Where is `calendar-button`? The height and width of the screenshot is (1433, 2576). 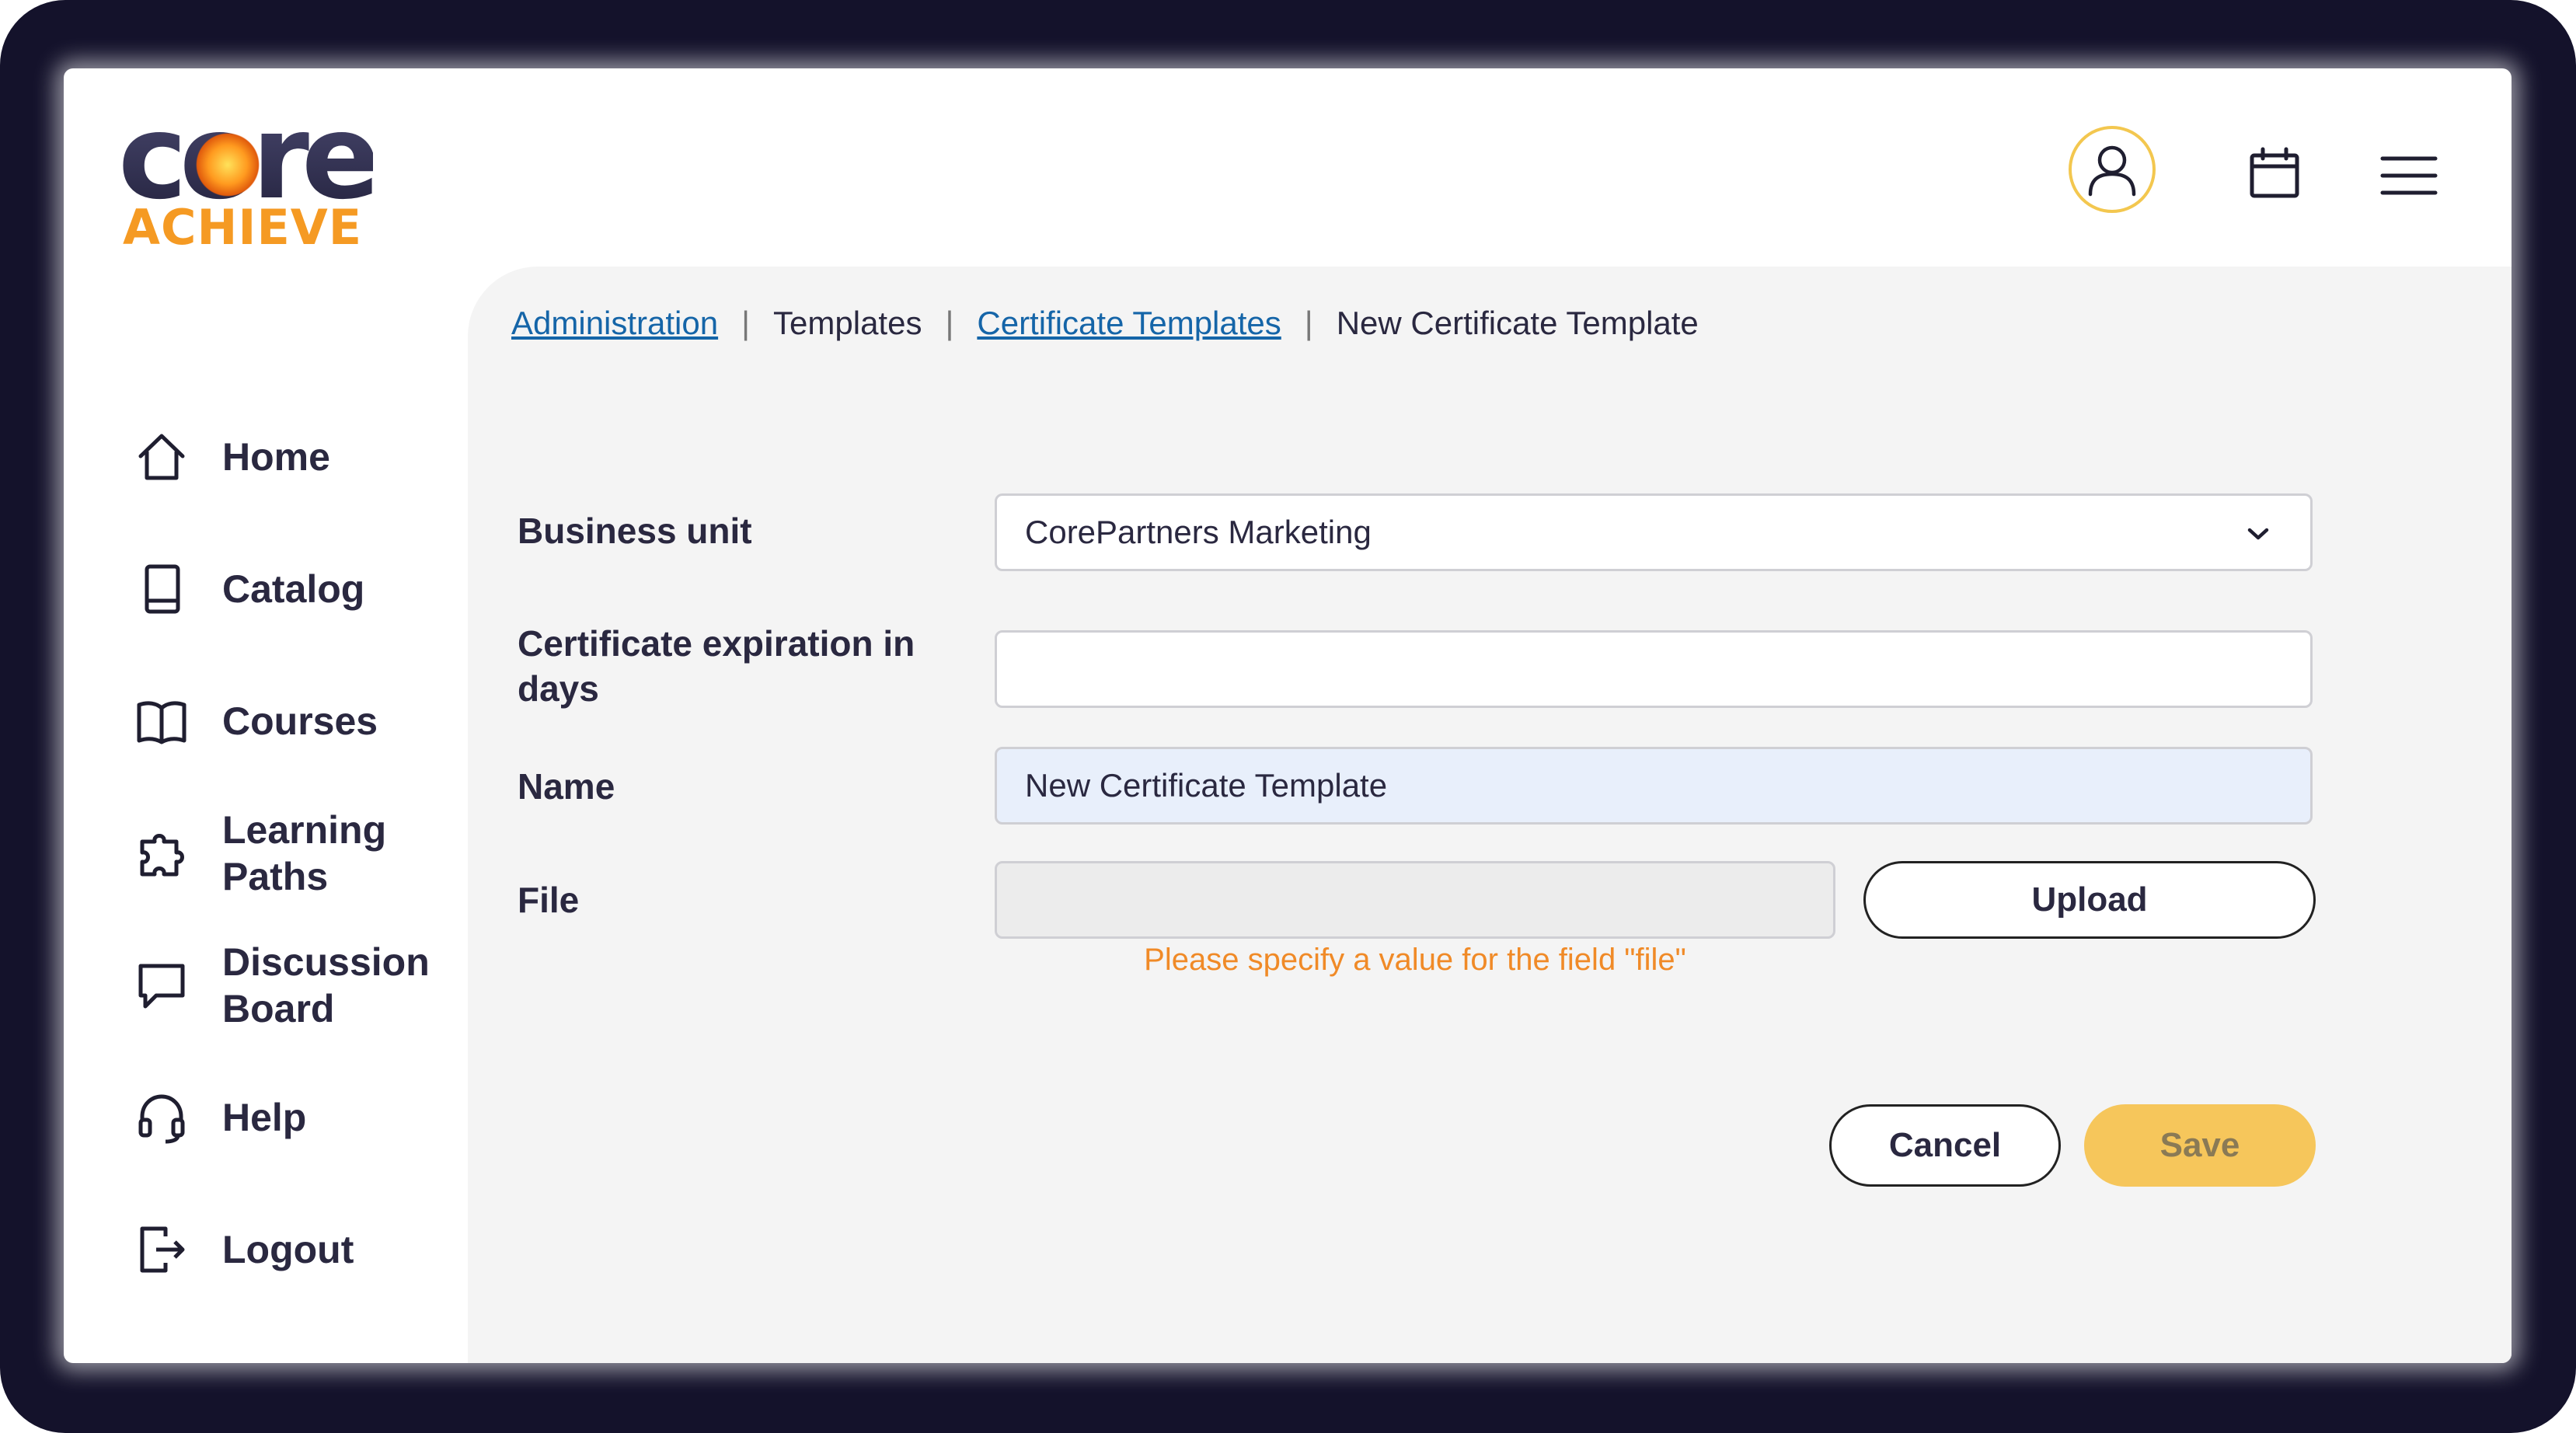 calendar-button is located at coordinates (2274, 173).